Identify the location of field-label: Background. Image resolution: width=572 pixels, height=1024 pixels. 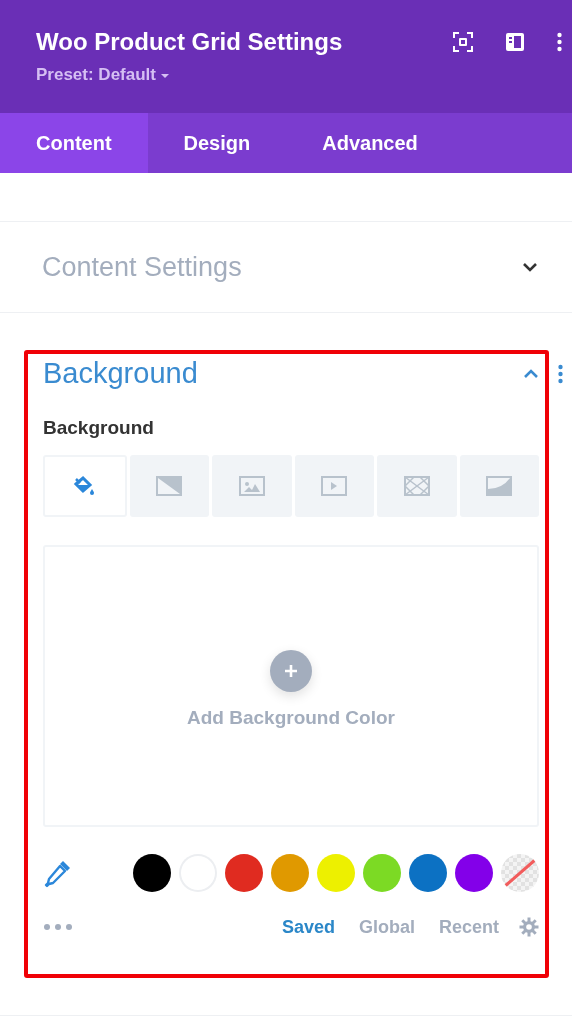
(99, 428).